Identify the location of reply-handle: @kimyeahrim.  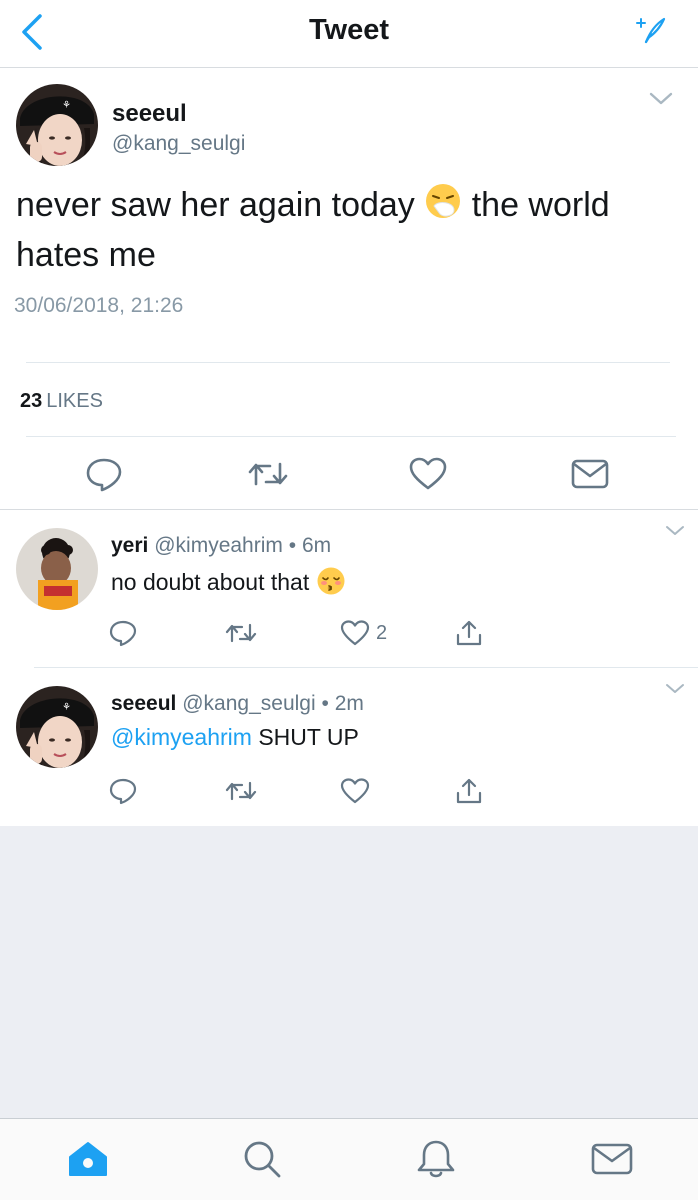
(218, 545).